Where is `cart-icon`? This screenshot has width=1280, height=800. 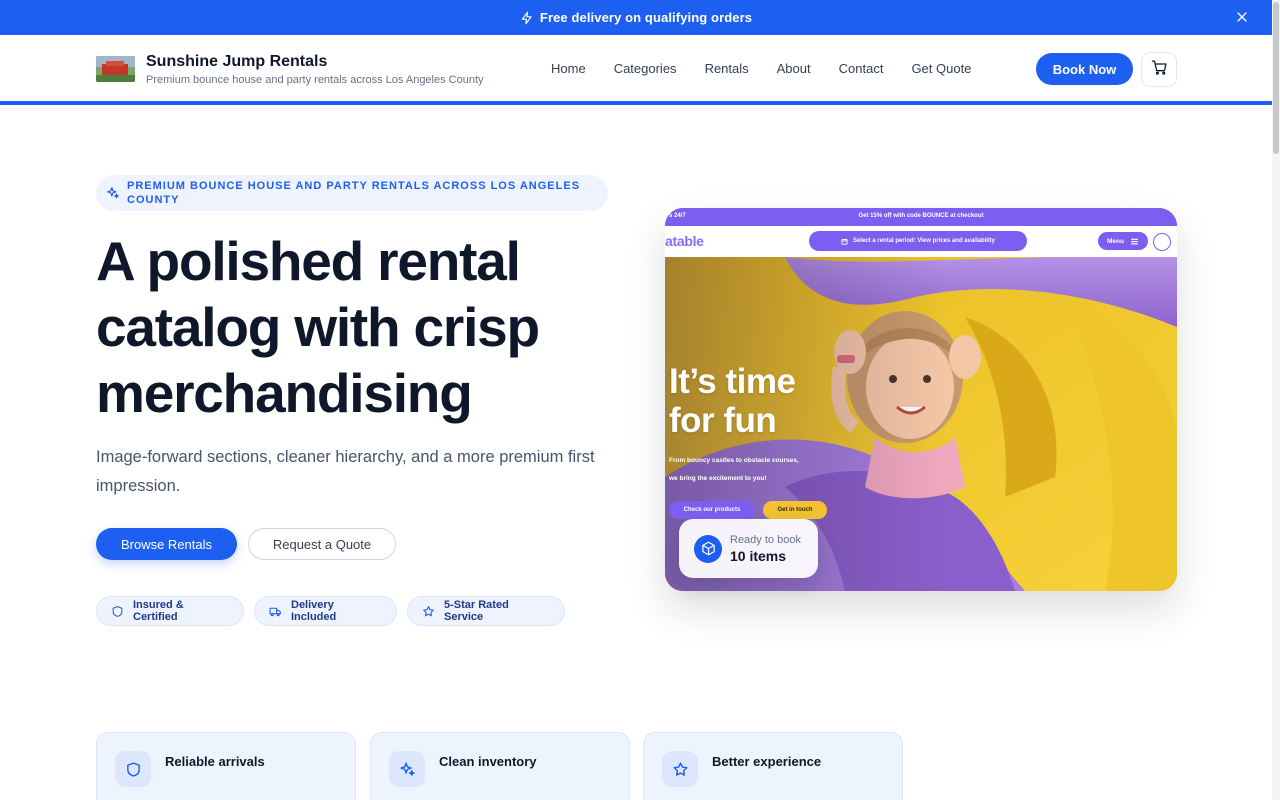
cart-icon is located at coordinates (1159, 70).